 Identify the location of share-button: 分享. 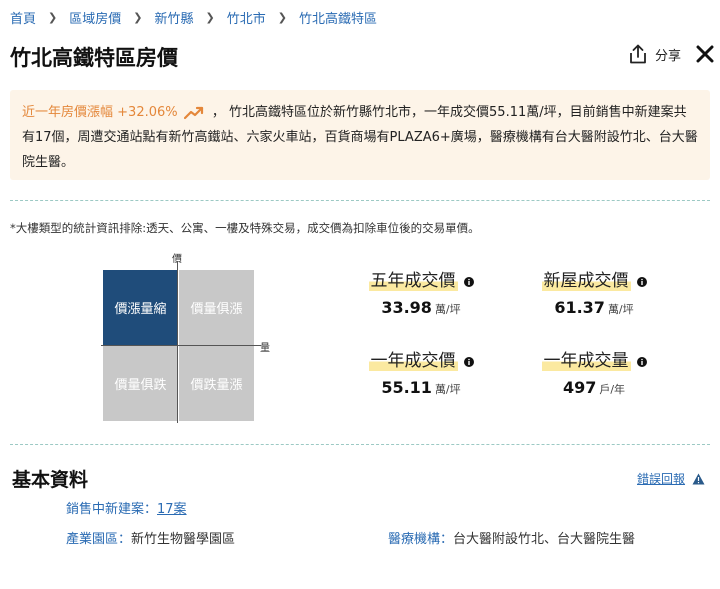
(655, 54).